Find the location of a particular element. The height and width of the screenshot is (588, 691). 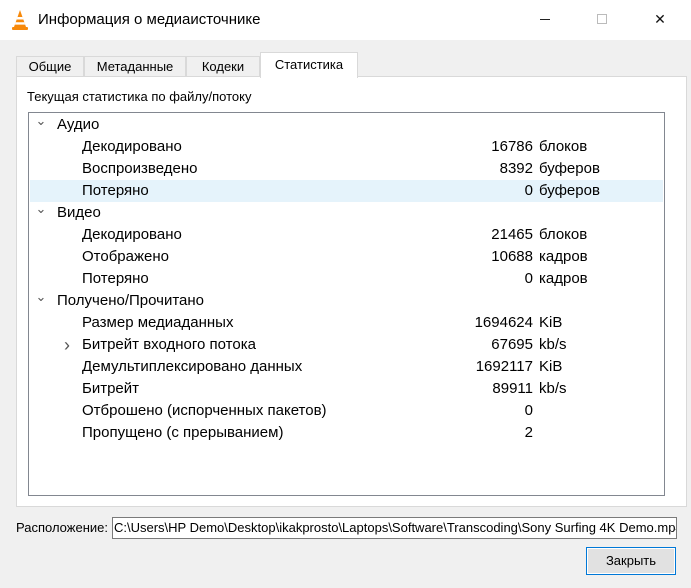

tree-row: Размер медиаданных 1694624 KiB is located at coordinates (346, 323).